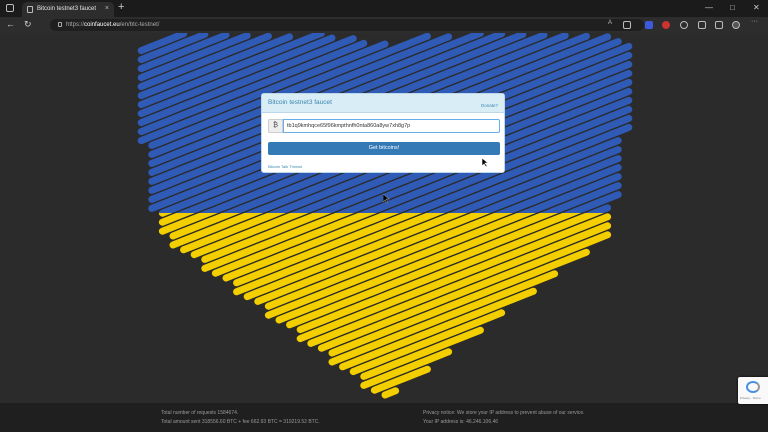  I want to click on recaptcha-logo-icon, so click(753, 387).